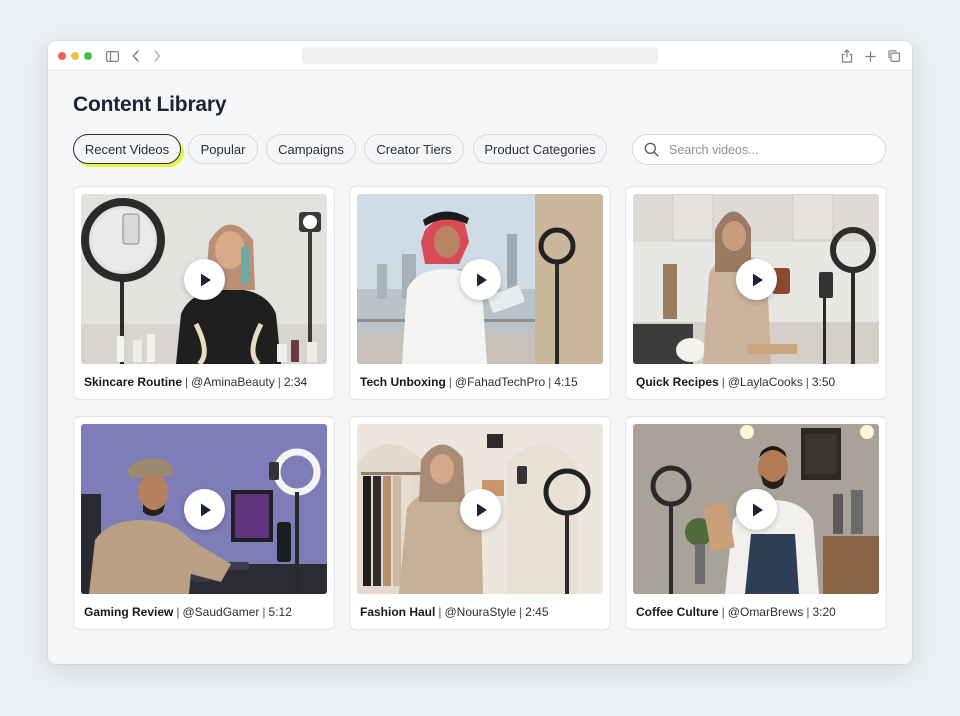  Describe the element at coordinates (537, 612) in the screenshot. I see `video-duration: 2:45` at that location.